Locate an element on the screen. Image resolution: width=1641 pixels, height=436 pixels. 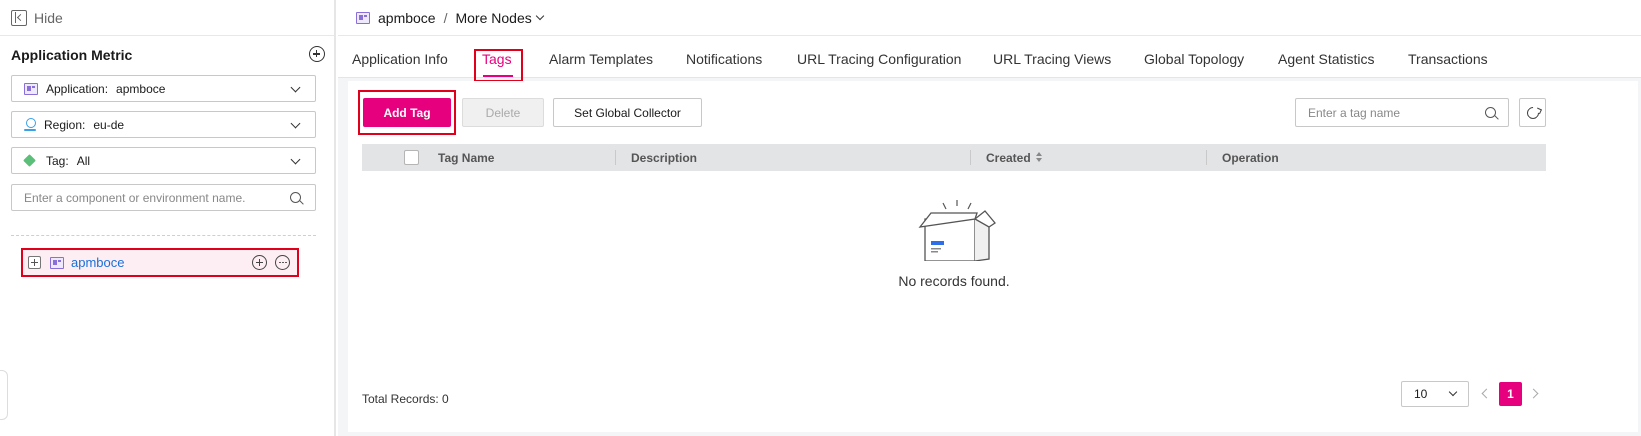
more-options-icon is located at coordinates (282, 262).